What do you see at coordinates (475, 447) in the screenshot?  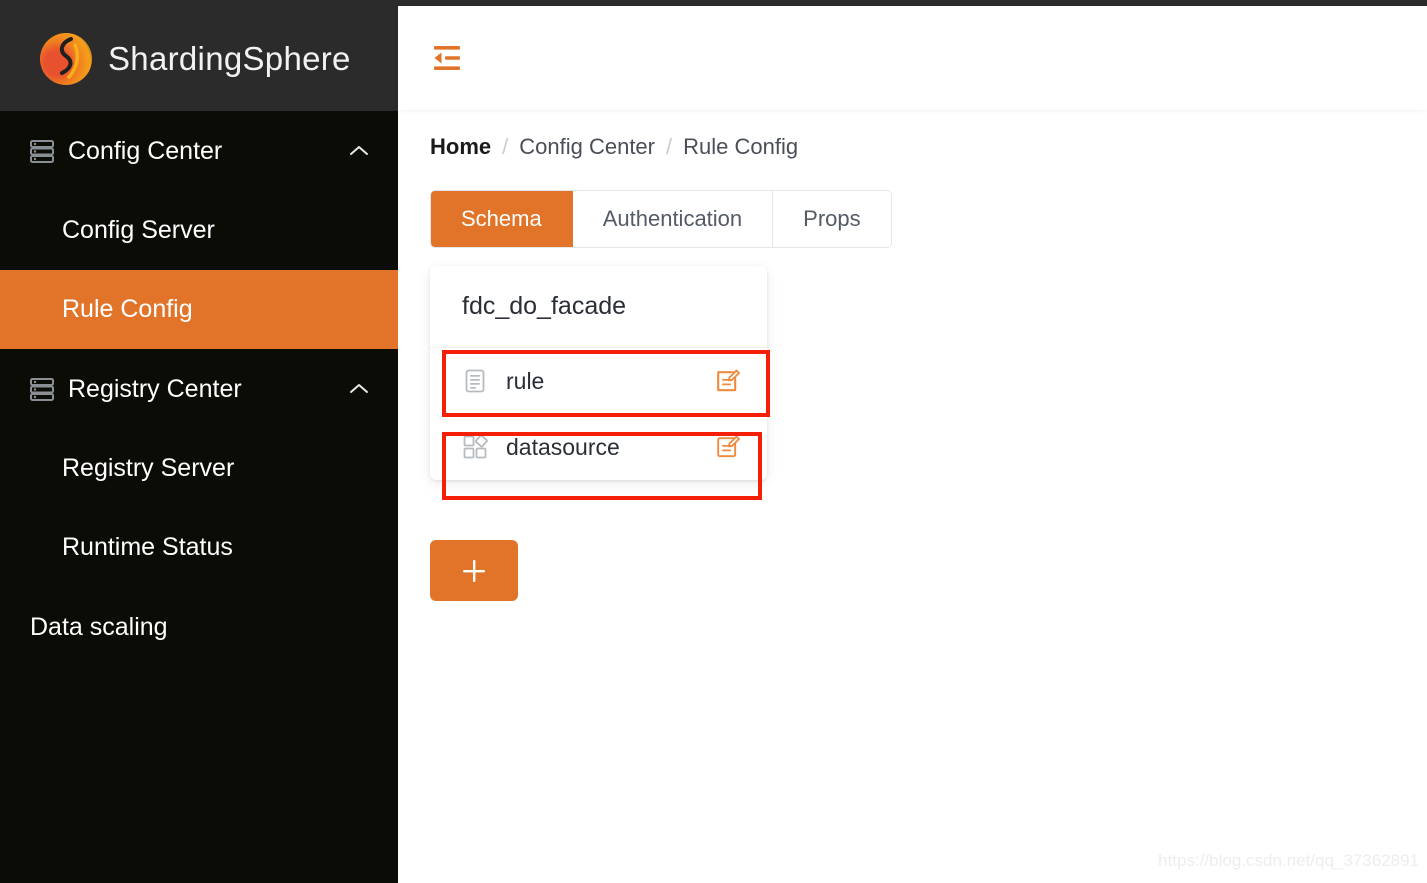 I see `appstore-blocks-icon` at bounding box center [475, 447].